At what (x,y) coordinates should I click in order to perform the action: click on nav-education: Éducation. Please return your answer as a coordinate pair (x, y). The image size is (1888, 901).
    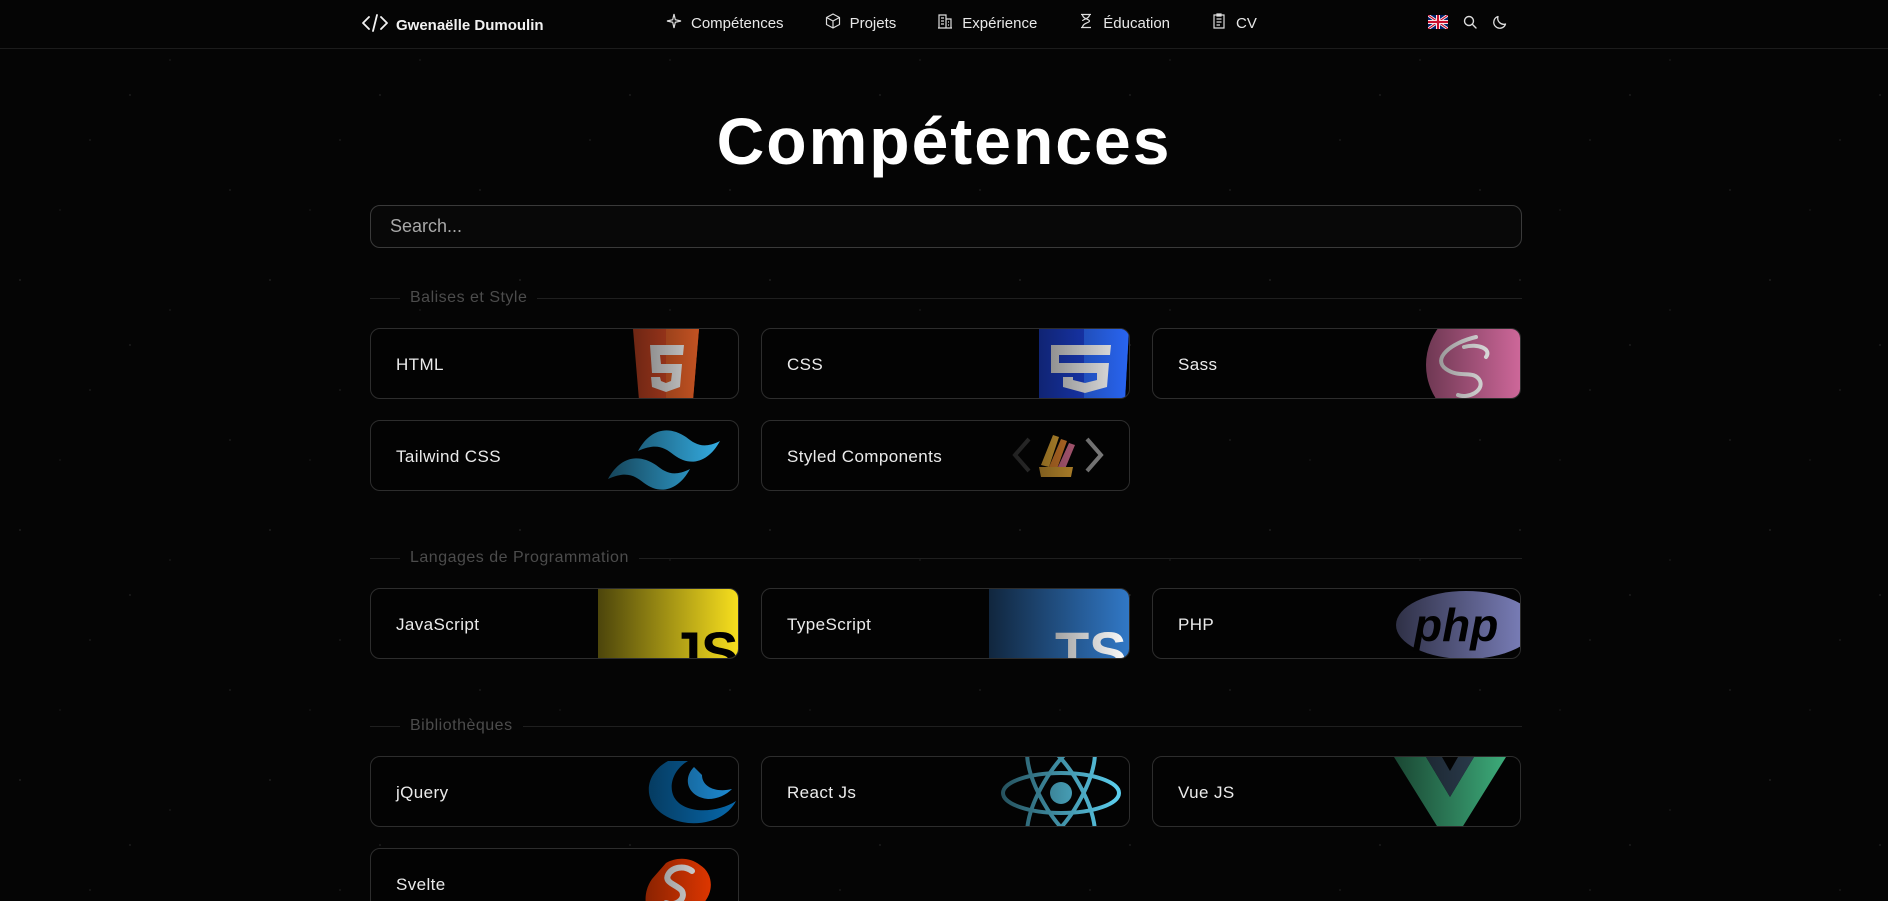
    Looking at the image, I should click on (1124, 23).